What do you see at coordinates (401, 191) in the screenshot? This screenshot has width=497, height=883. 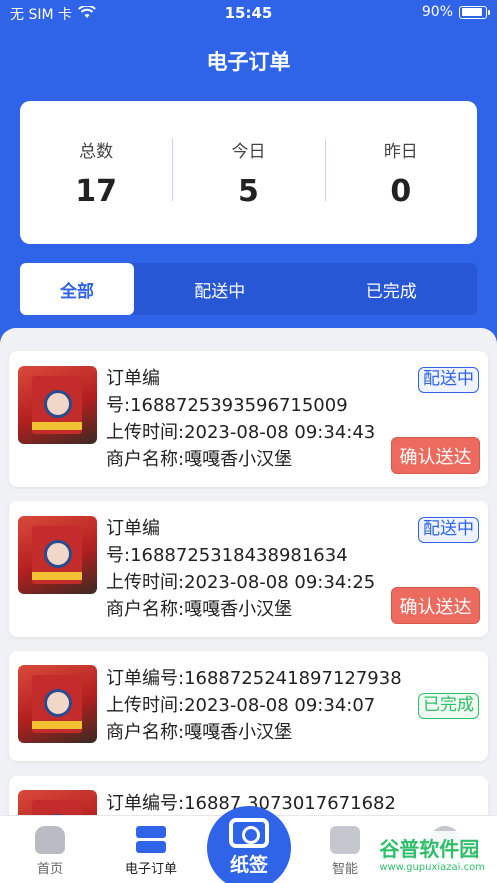 I see `stat-value: 0` at bounding box center [401, 191].